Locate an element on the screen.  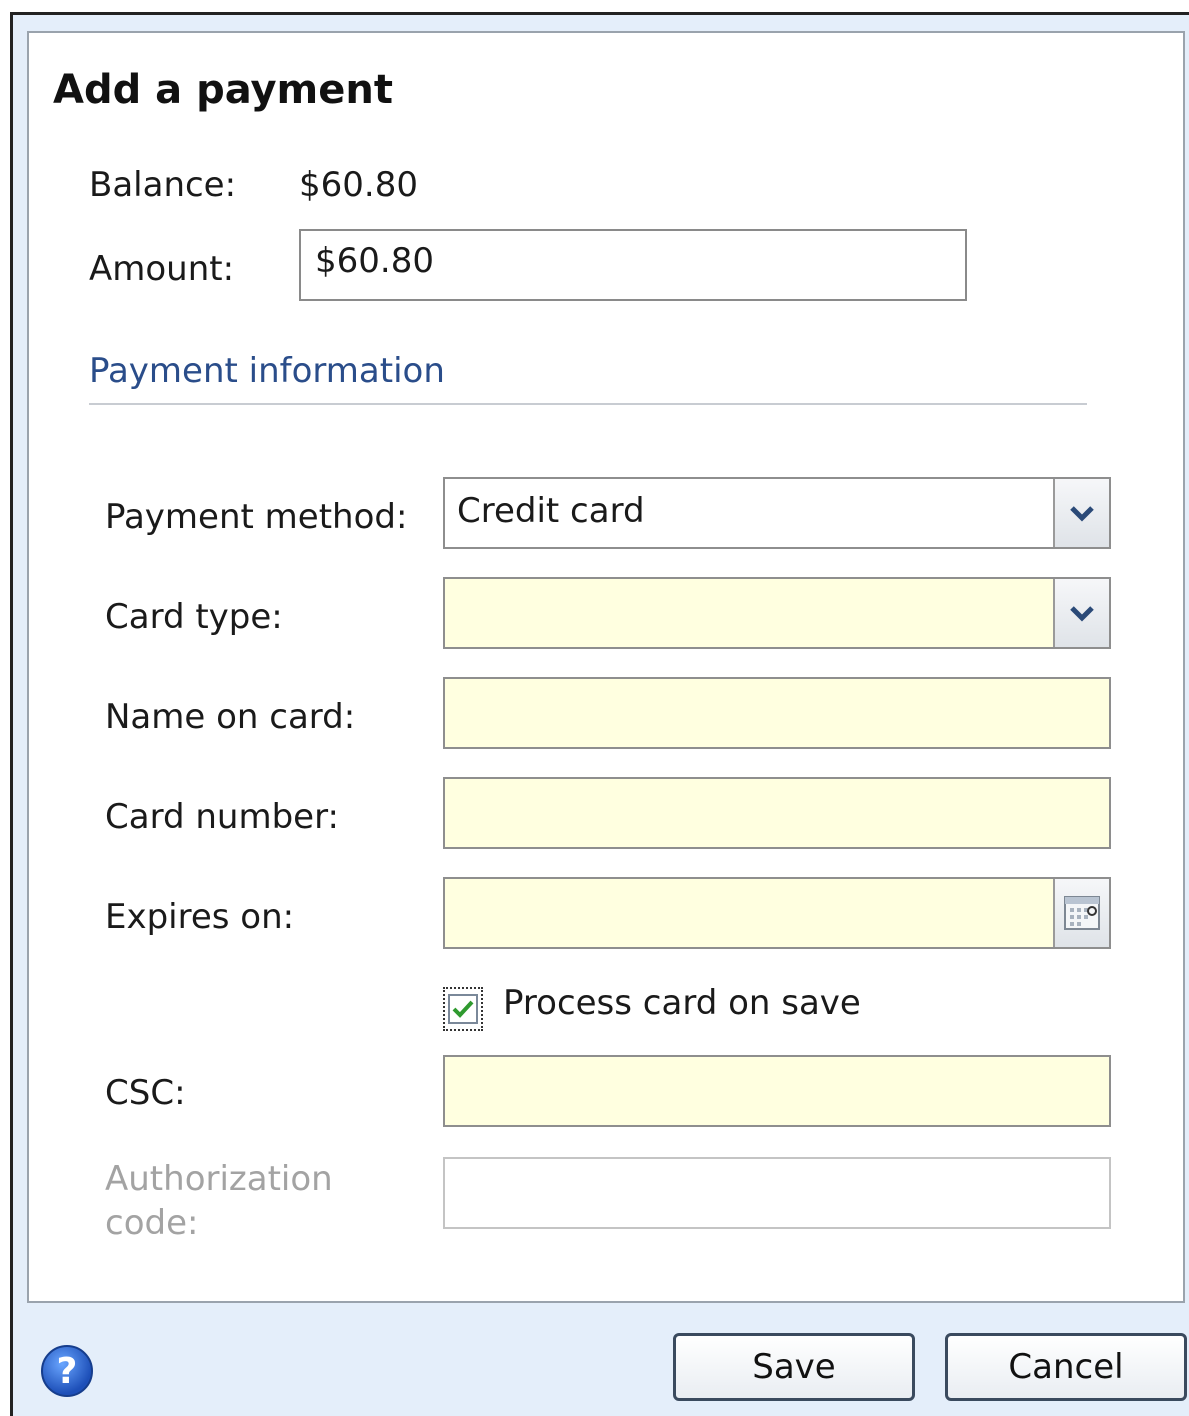
process-card-label: Process card on save is located at coordinates (682, 1003).